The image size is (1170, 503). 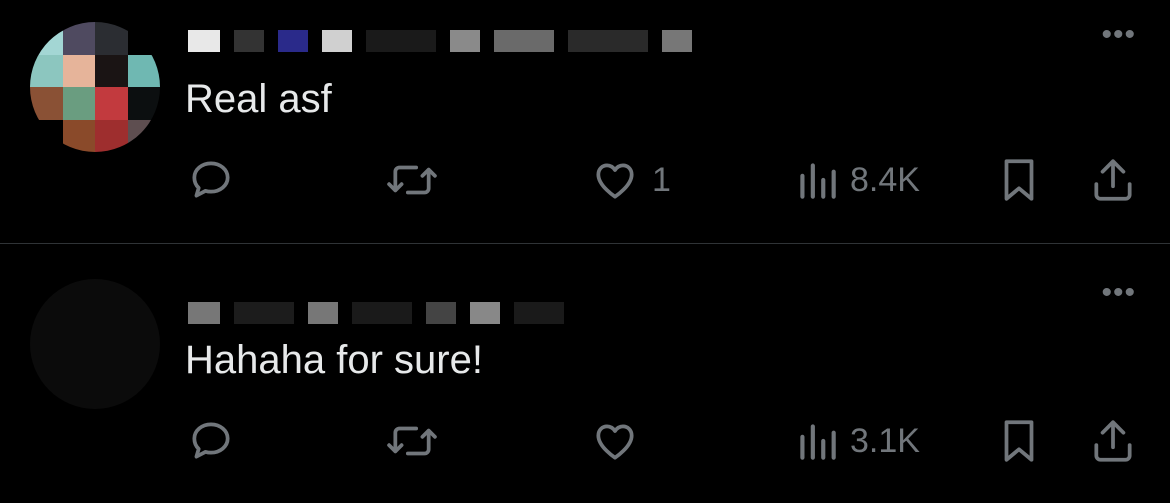 I want to click on like-button, so click(x=615, y=441).